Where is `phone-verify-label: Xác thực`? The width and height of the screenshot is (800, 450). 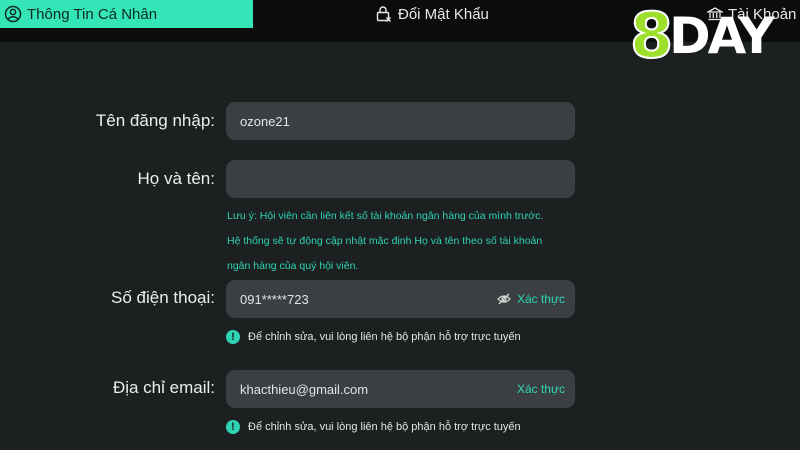
phone-verify-label: Xác thực is located at coordinates (540, 299).